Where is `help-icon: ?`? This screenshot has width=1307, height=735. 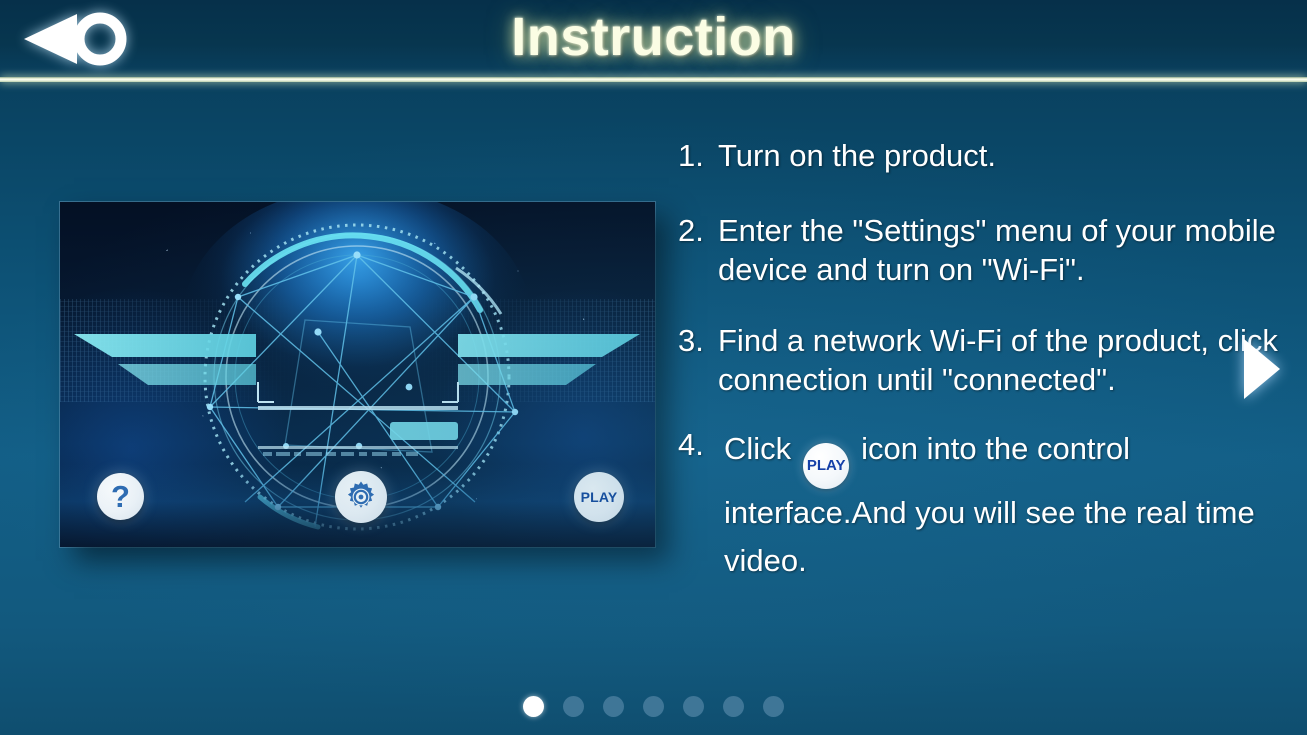
help-icon: ? is located at coordinates (120, 496).